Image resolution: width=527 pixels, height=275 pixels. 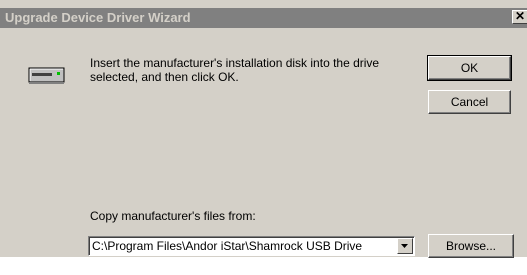 I want to click on ok-button: OK, so click(x=469, y=68).